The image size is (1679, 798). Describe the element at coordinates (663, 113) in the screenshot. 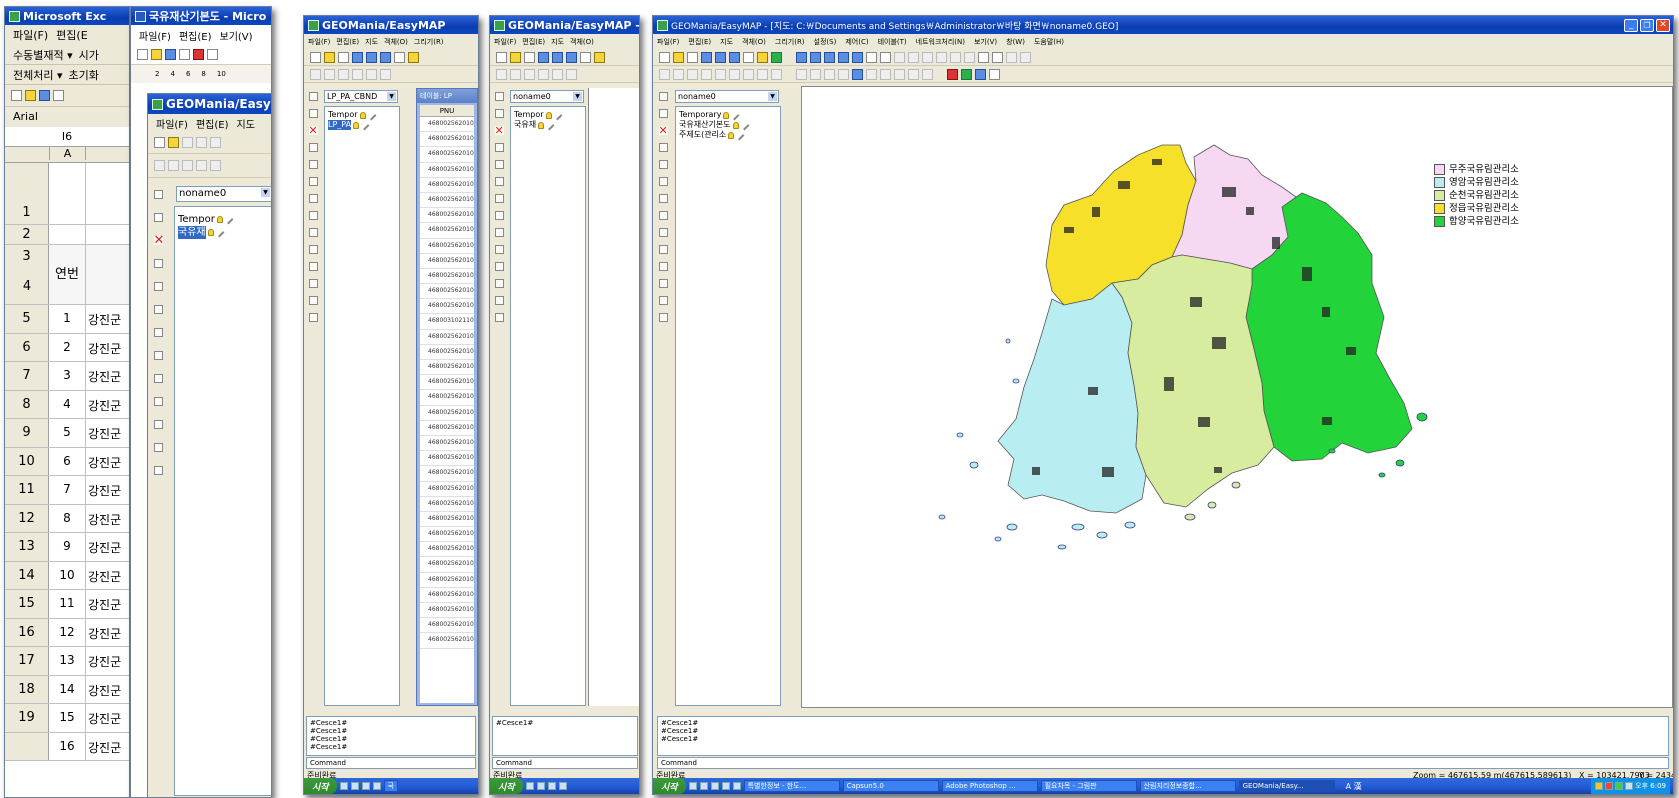

I see `layer-icon` at that location.